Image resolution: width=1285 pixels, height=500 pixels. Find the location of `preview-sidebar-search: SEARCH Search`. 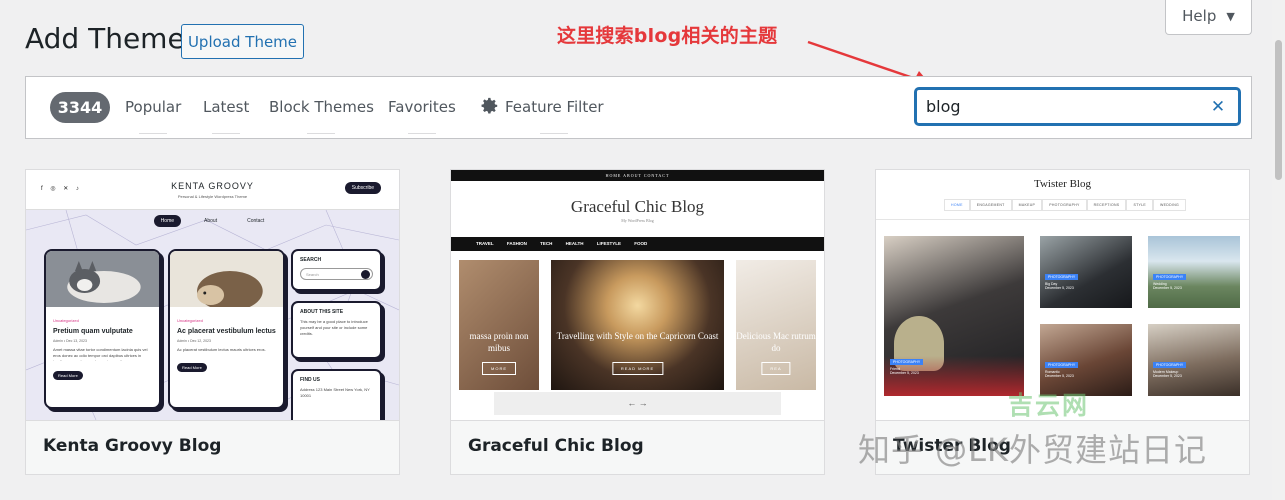

preview-sidebar-search: SEARCH Search is located at coordinates (336, 270).